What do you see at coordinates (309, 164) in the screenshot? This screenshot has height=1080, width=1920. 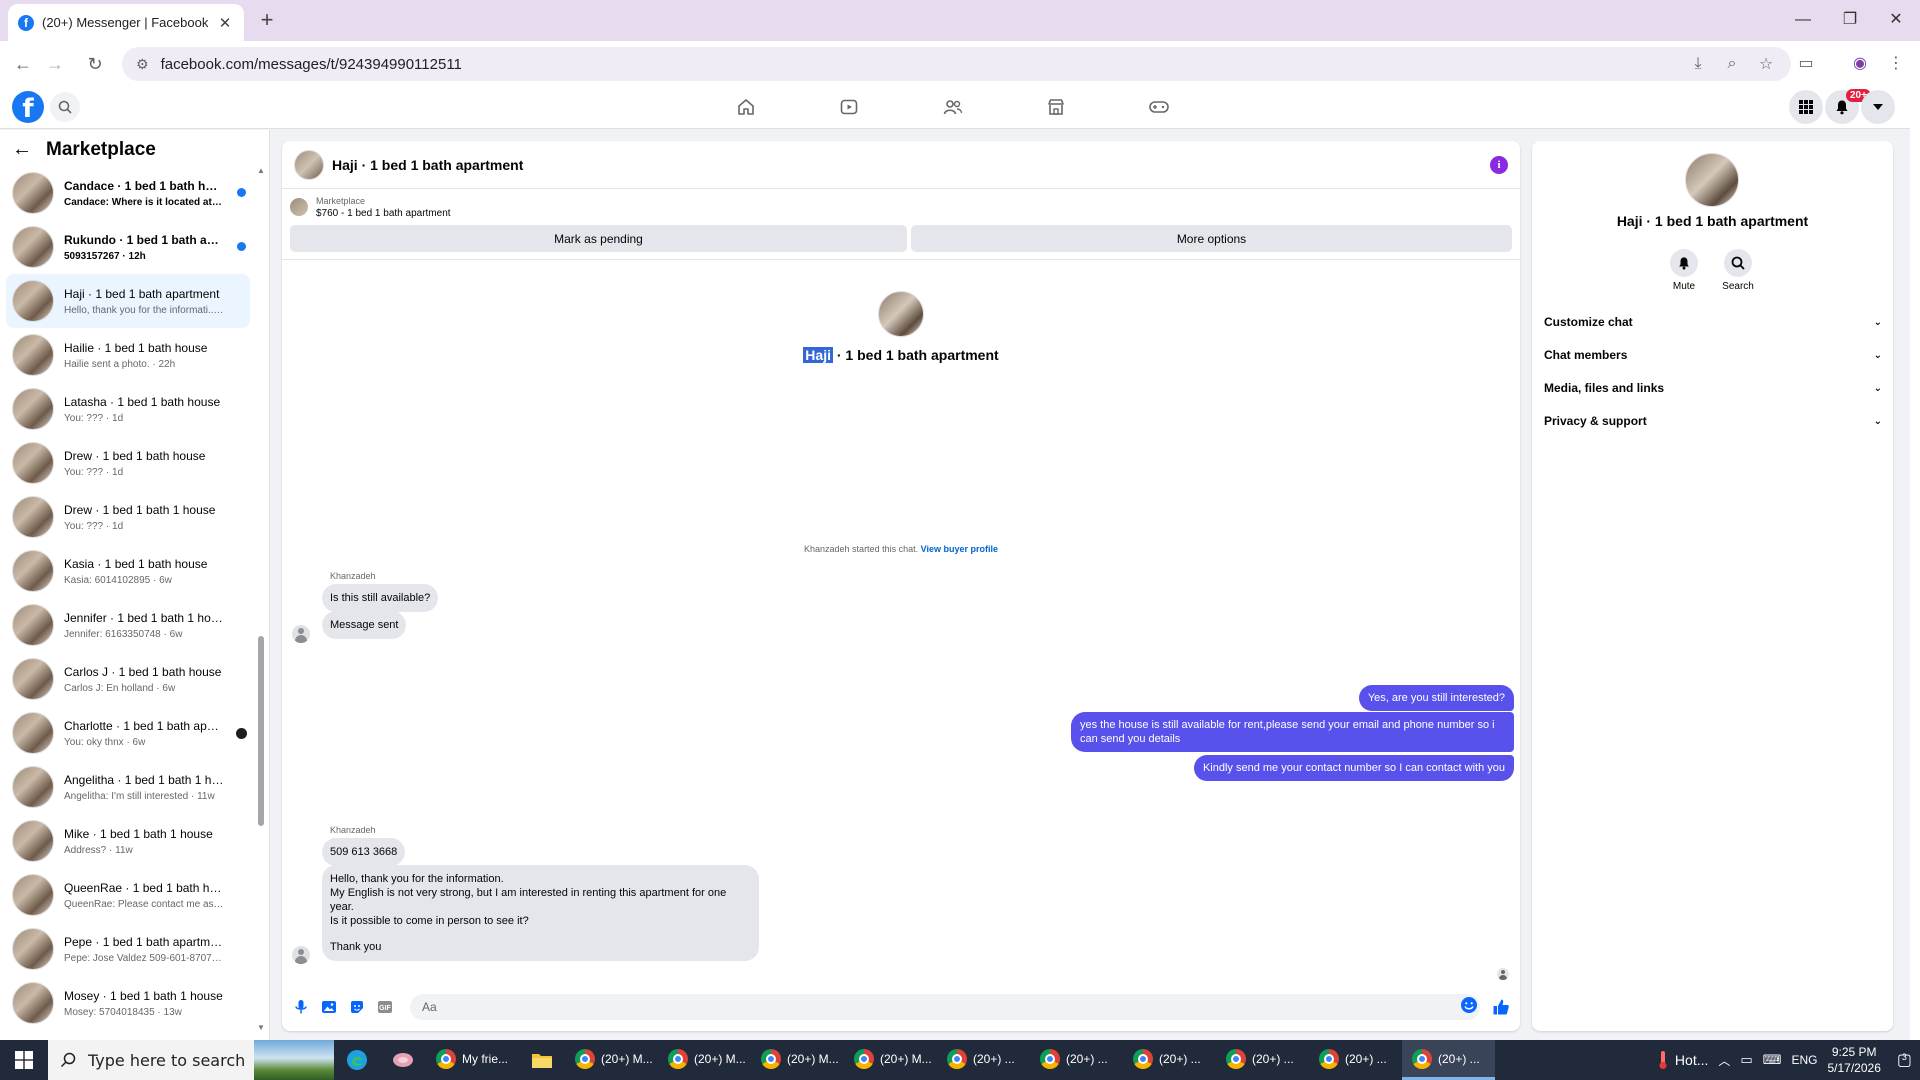 I see `chat-avatar` at bounding box center [309, 164].